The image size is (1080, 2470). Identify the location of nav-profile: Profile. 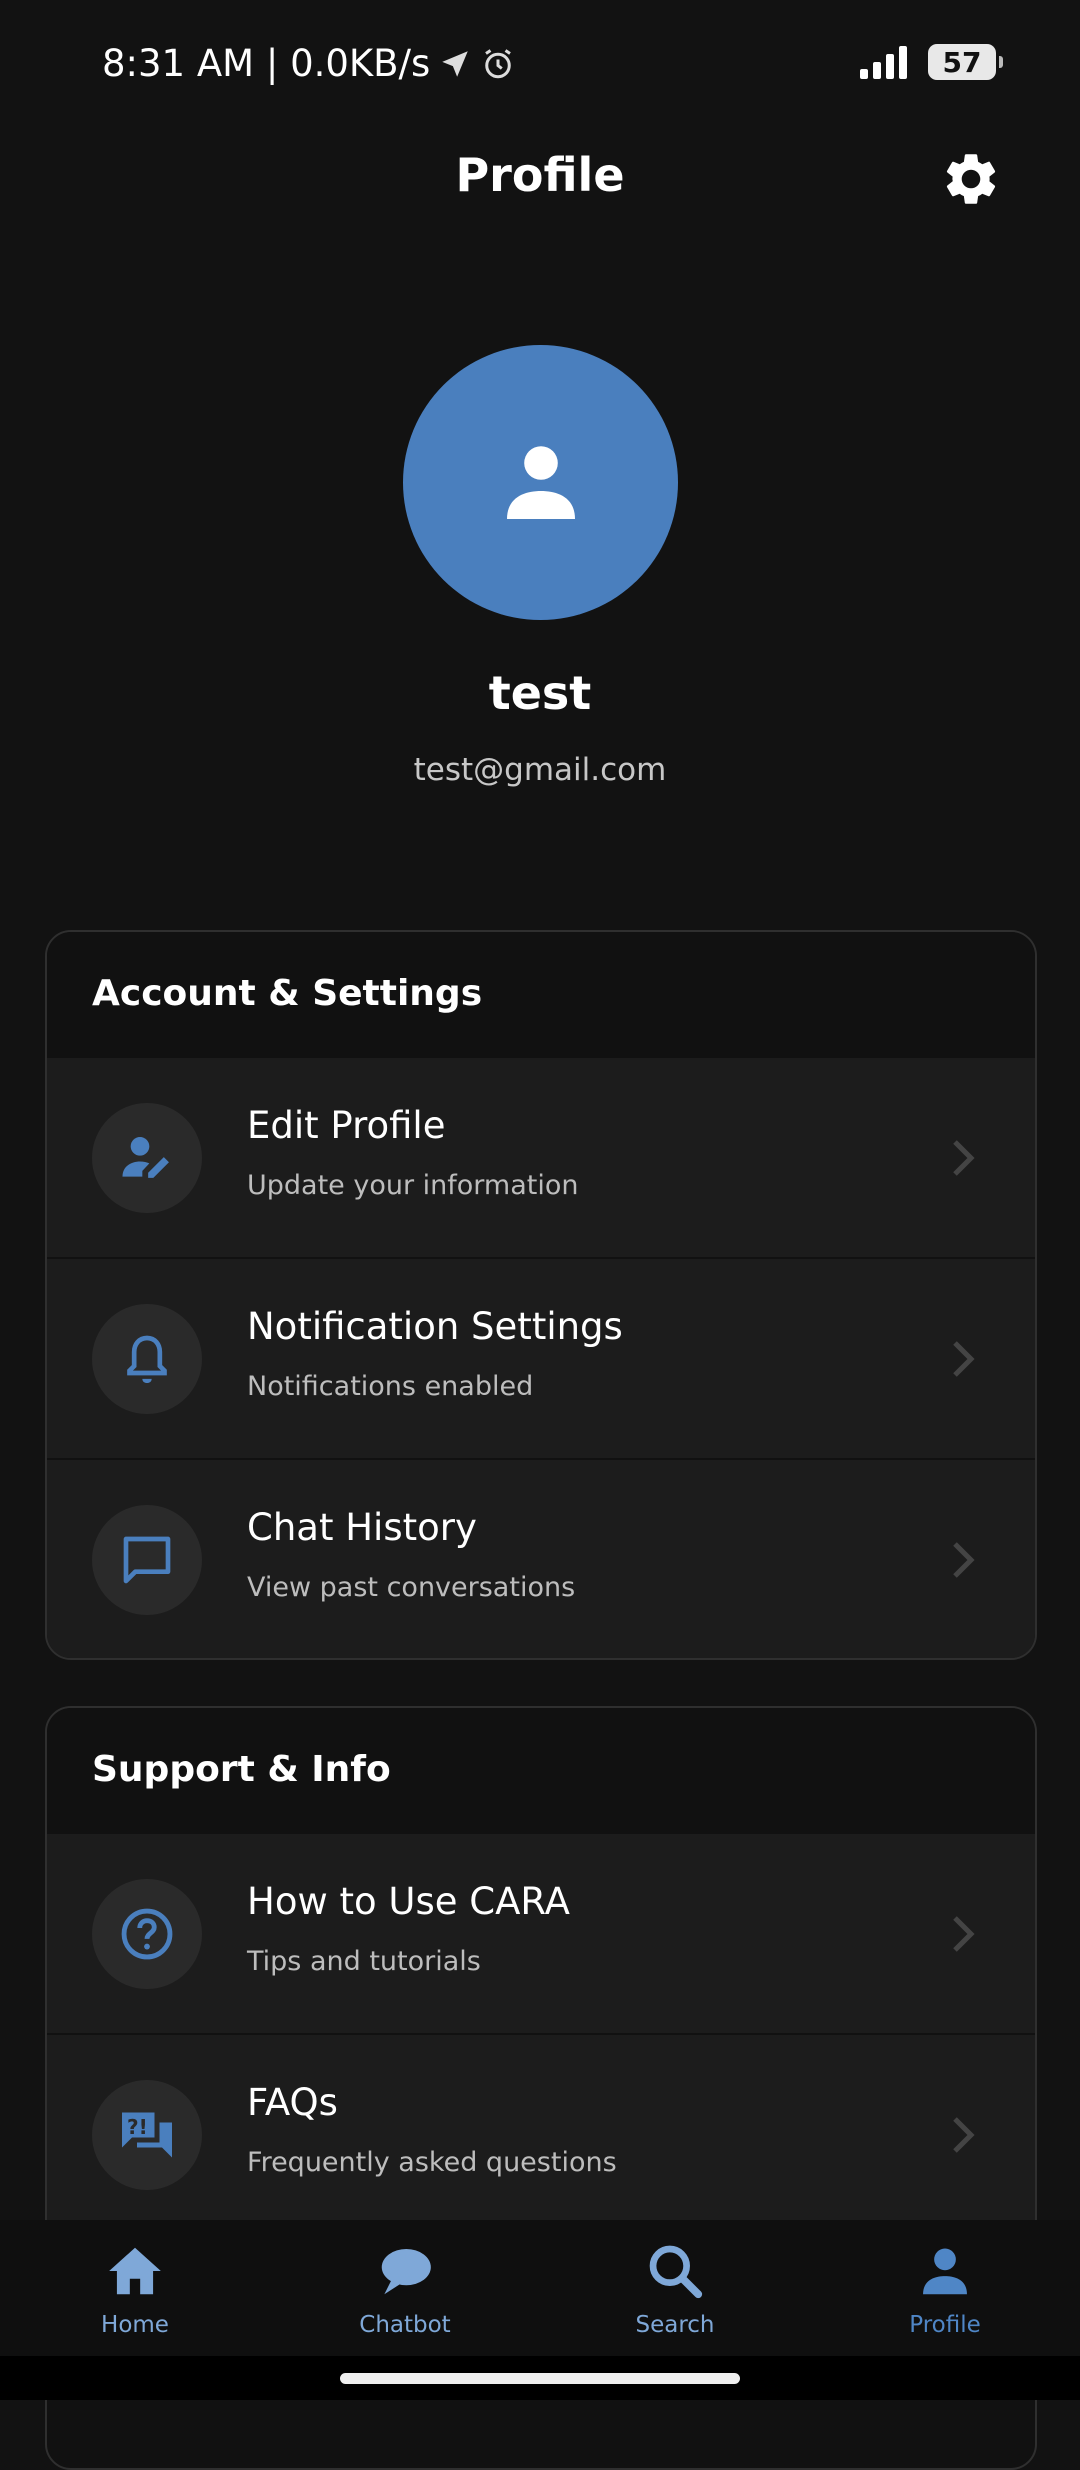
(945, 2288).